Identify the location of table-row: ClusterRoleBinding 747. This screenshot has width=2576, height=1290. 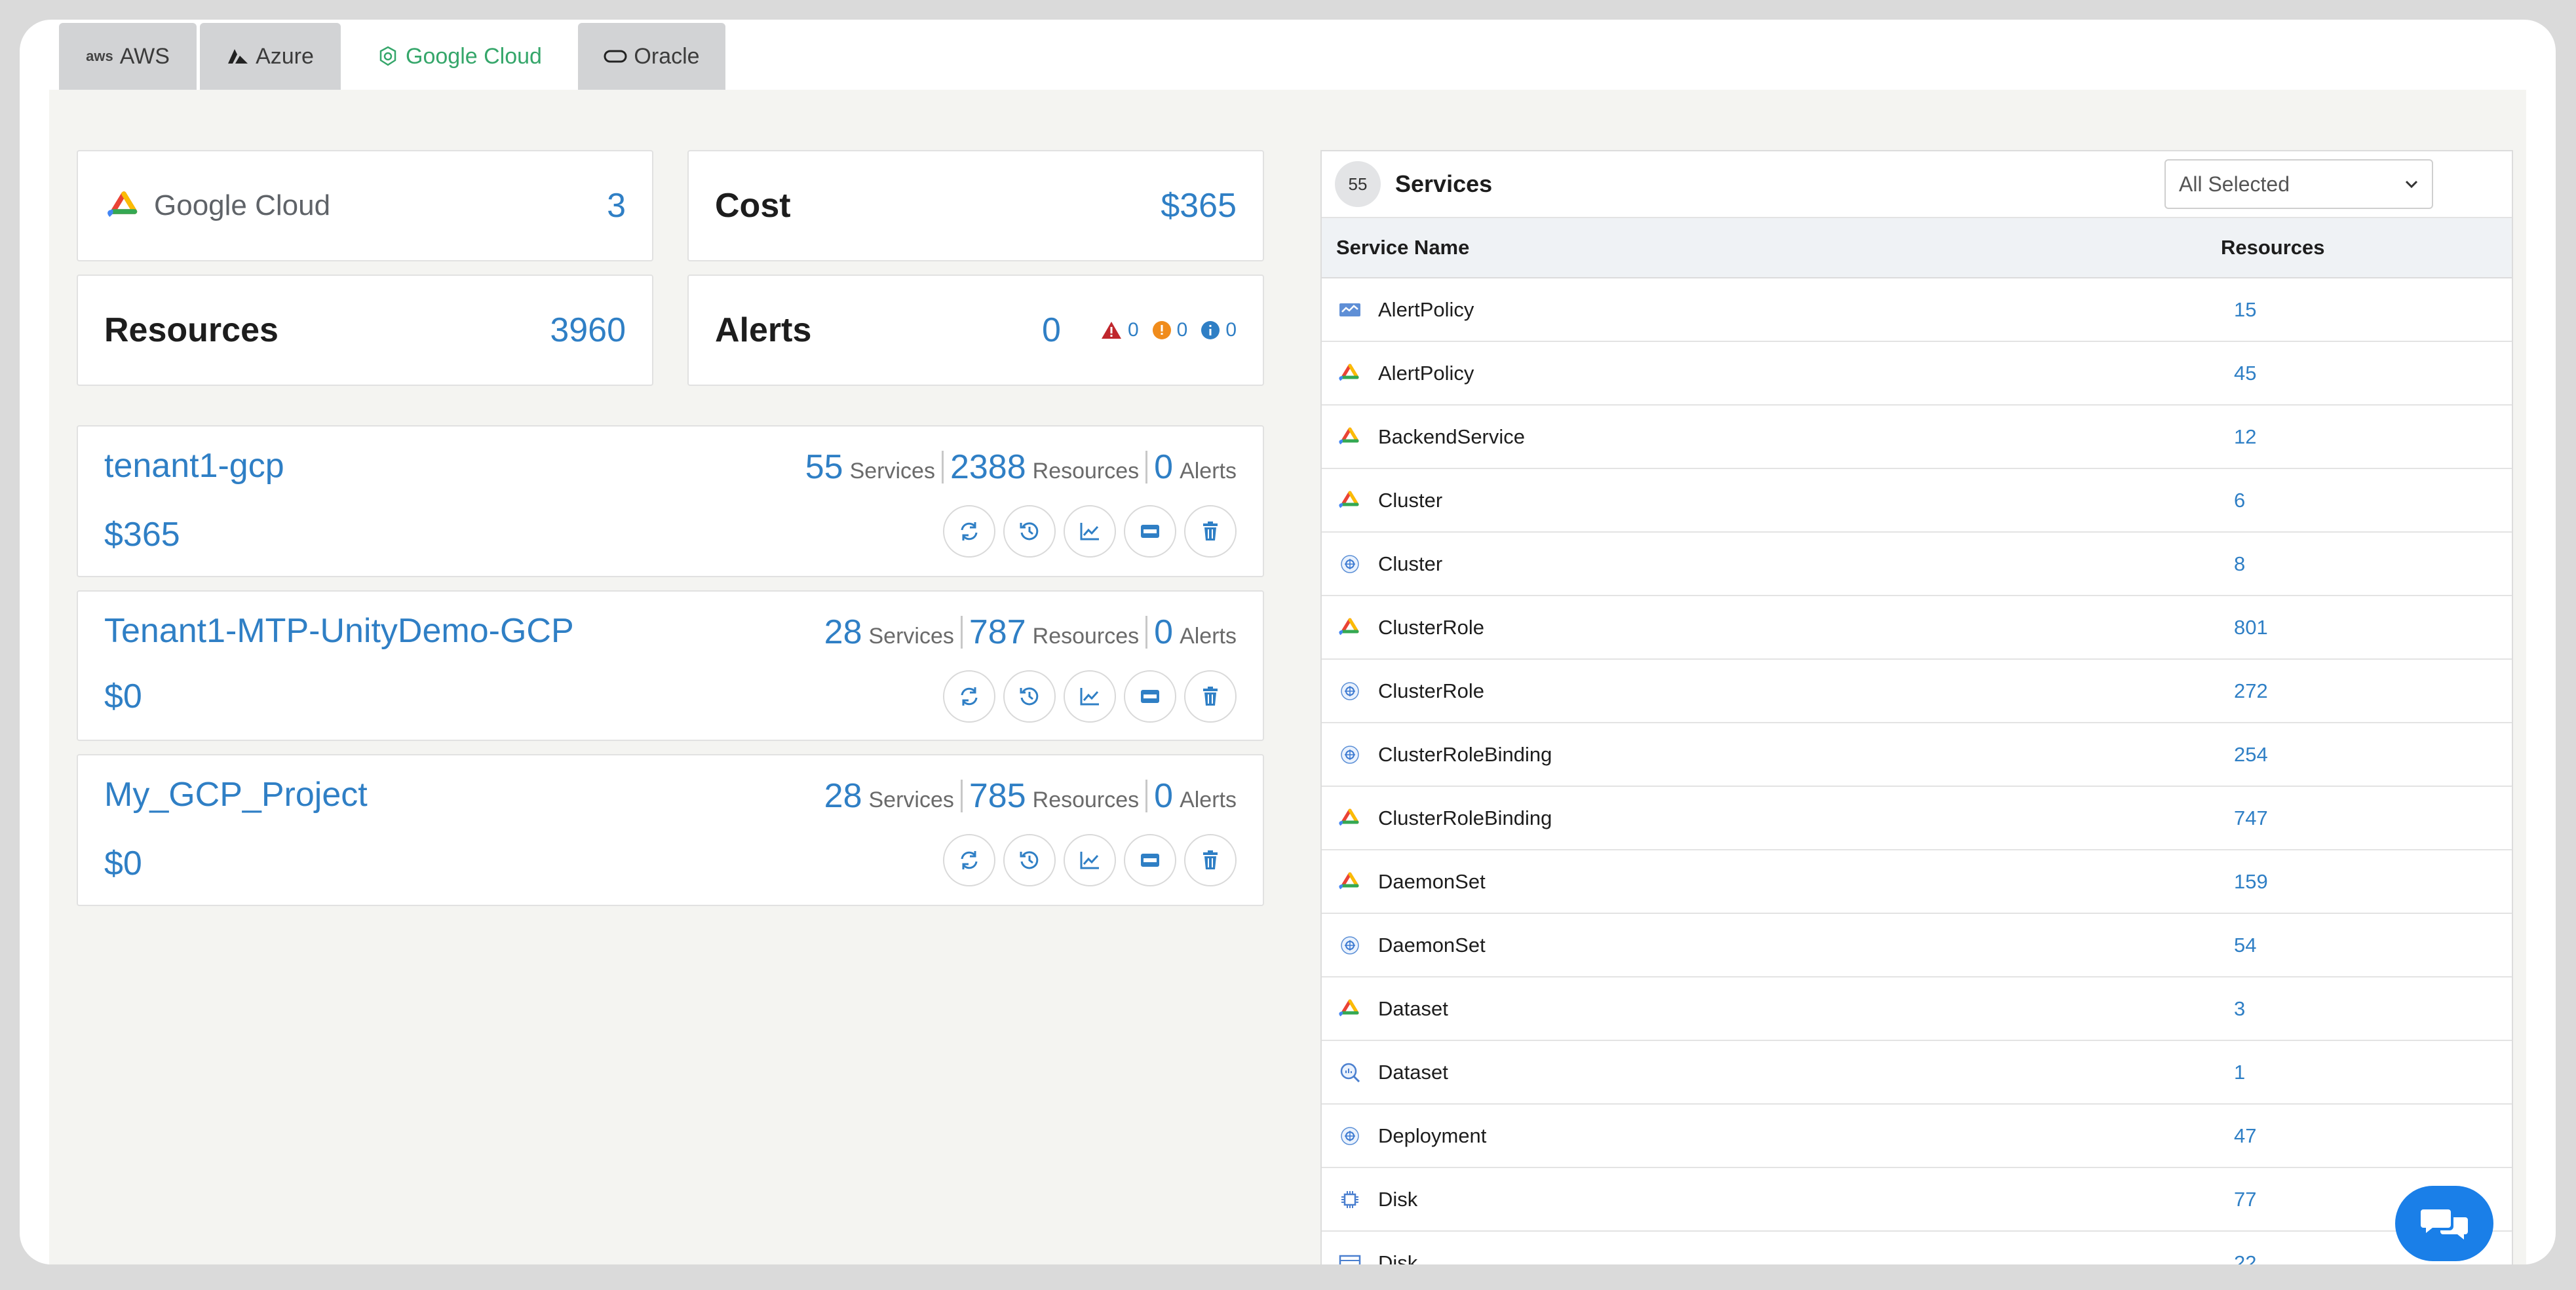
(1917, 819).